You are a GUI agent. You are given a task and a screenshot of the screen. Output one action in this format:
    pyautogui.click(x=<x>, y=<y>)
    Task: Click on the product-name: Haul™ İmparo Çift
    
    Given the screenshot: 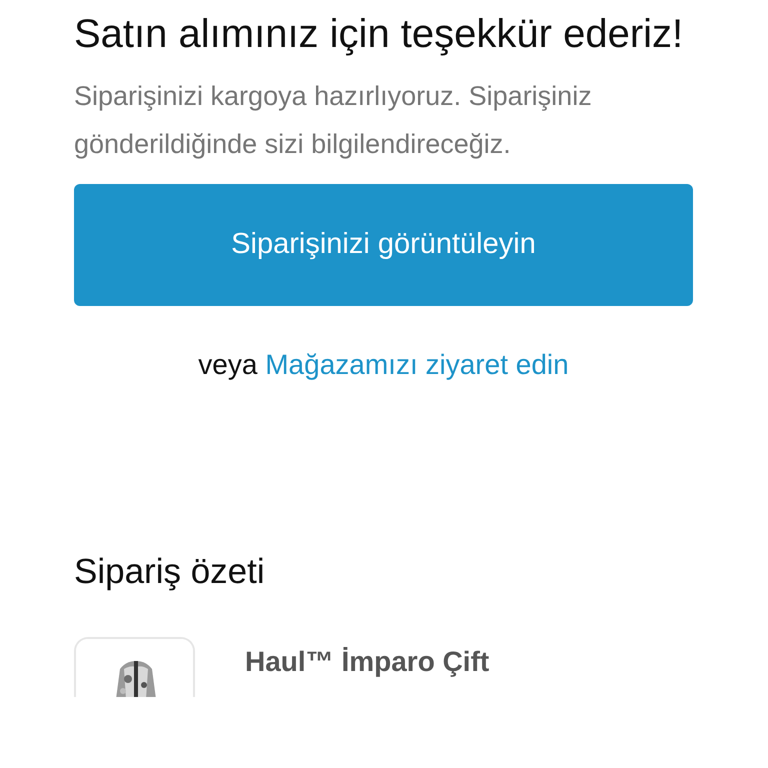 What is the action you would take?
    pyautogui.click(x=367, y=661)
    